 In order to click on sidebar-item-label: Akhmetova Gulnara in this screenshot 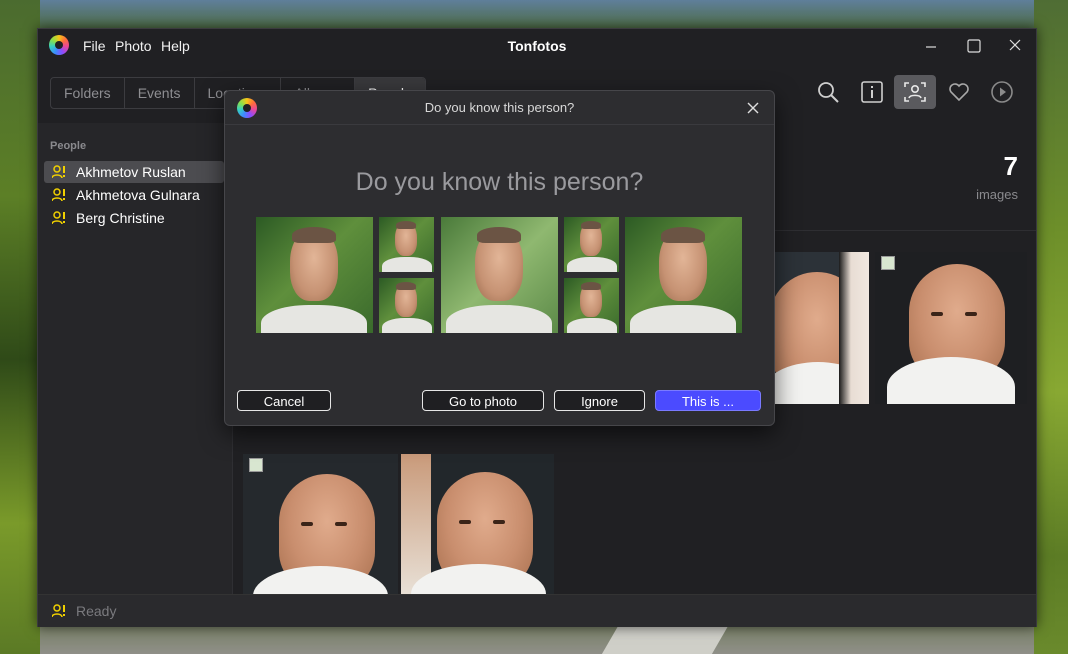, I will do `click(138, 195)`.